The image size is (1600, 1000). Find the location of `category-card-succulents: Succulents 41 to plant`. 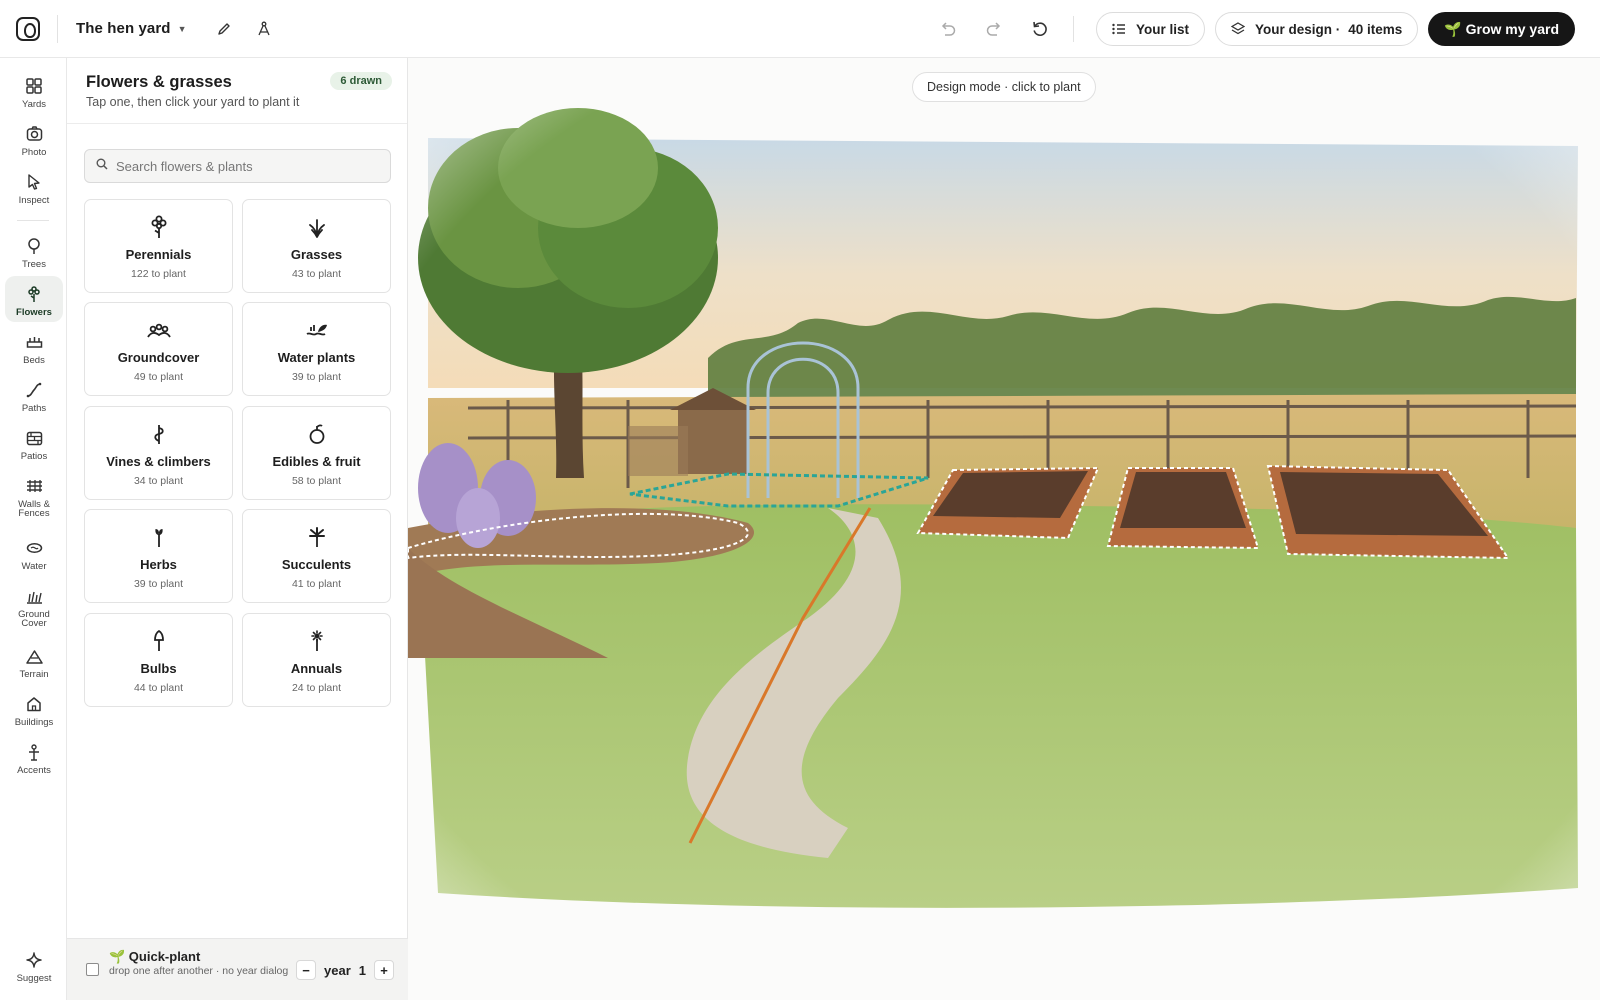

category-card-succulents: Succulents 41 to plant is located at coordinates (316, 556).